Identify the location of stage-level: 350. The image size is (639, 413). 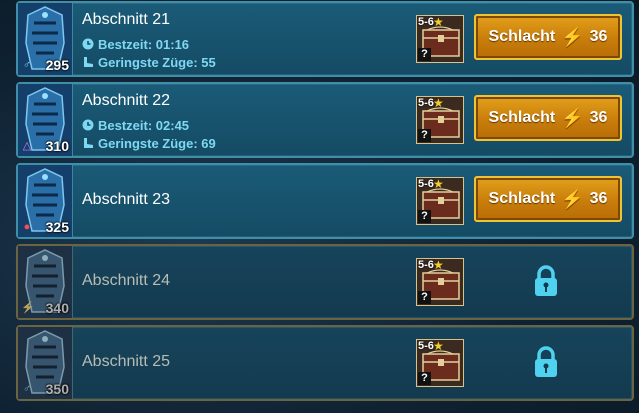
(57, 389).